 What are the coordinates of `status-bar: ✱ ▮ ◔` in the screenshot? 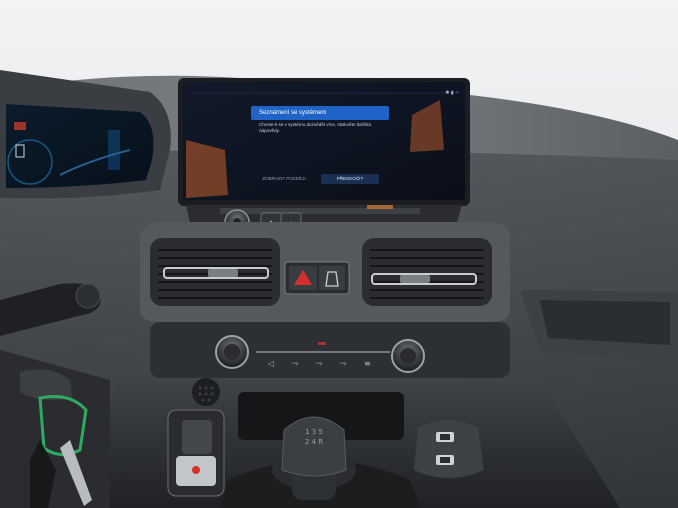 It's located at (451, 93).